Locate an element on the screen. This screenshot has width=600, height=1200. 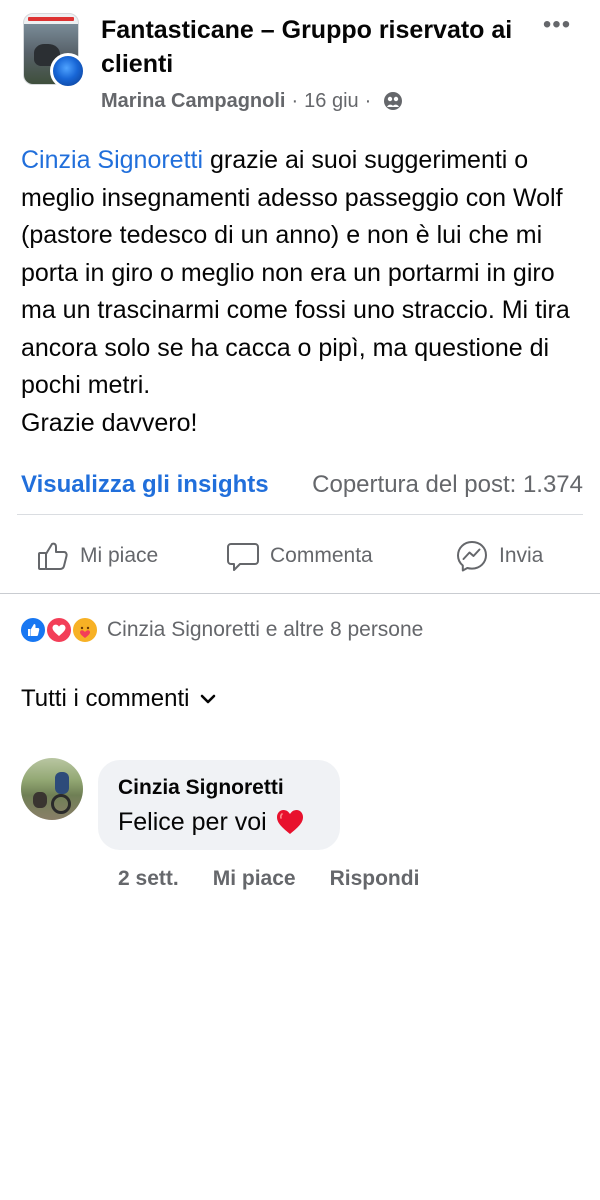
like-label: Mi piace is located at coordinates (119, 555).